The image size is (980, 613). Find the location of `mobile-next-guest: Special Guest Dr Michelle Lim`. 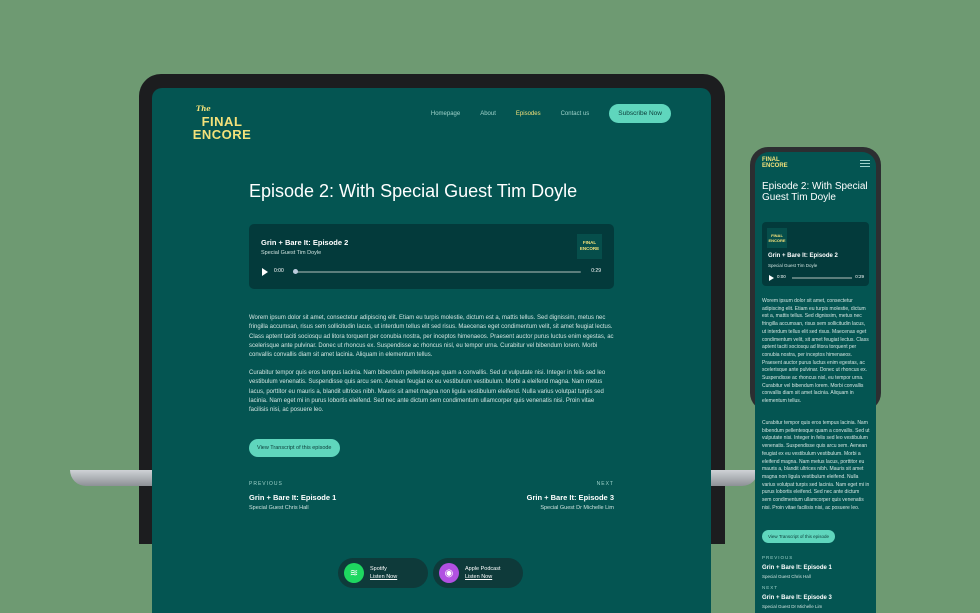

mobile-next-guest: Special Guest Dr Michelle Lim is located at coordinates (792, 606).